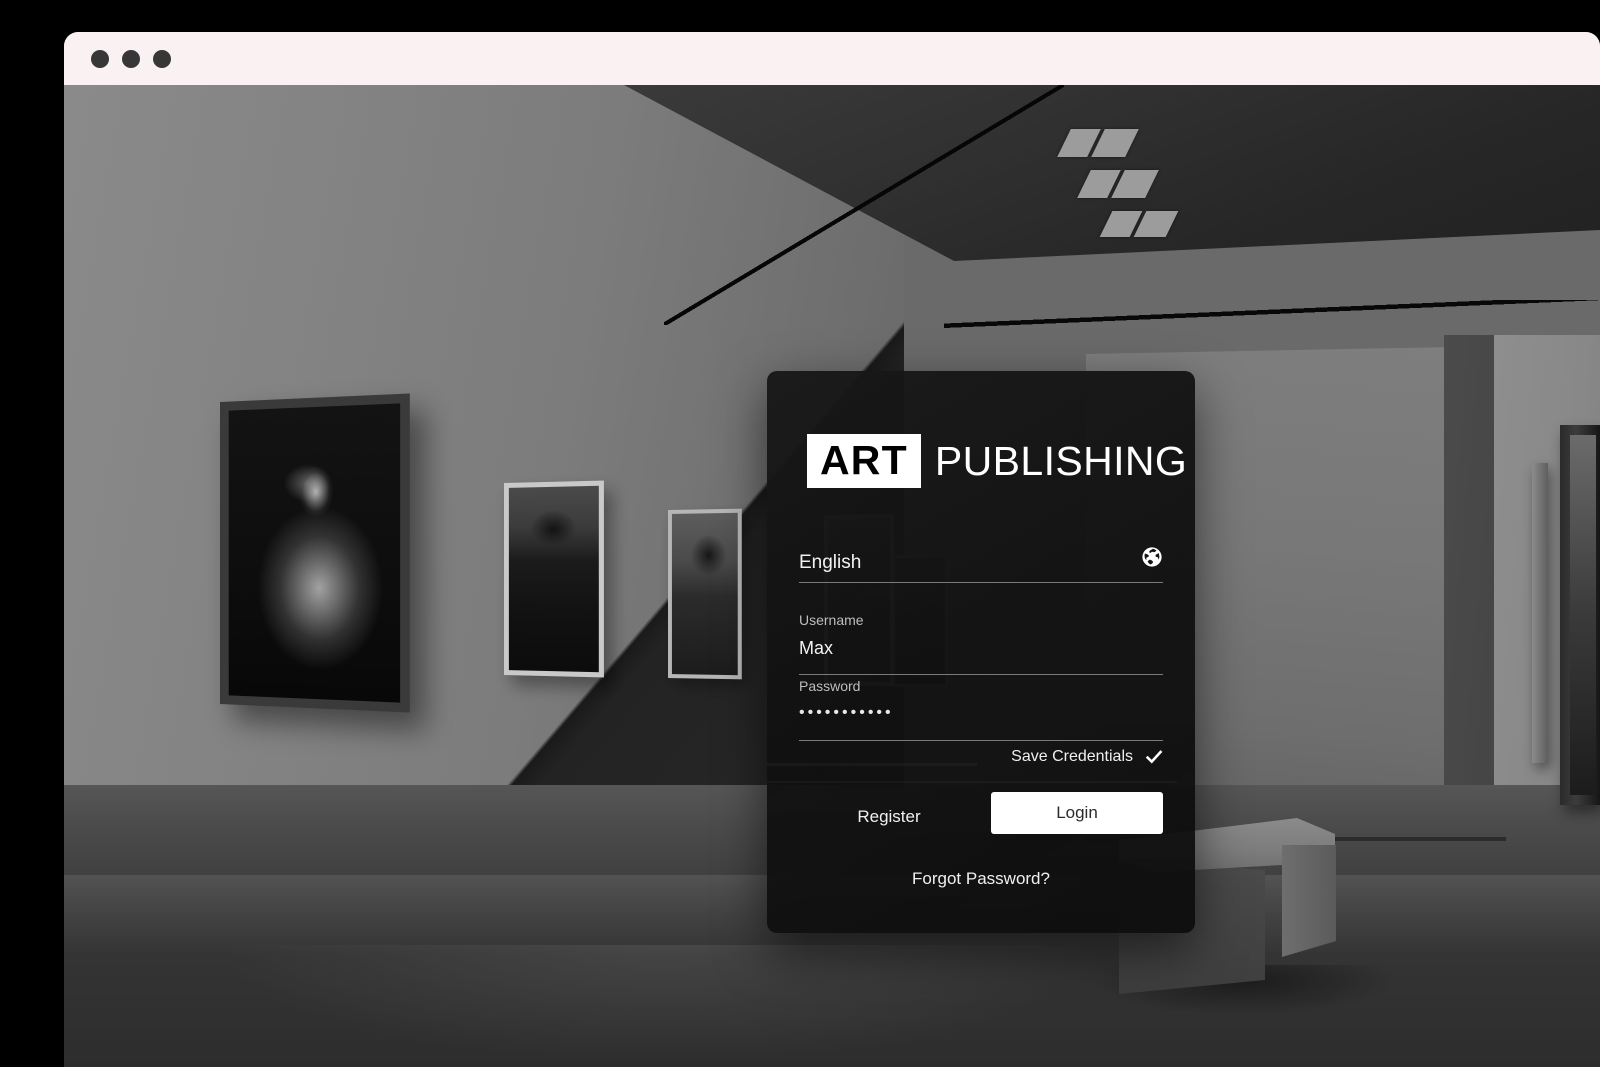 This screenshot has height=1067, width=1600. I want to click on save-credentials-label: Save Credentials, so click(1072, 756).